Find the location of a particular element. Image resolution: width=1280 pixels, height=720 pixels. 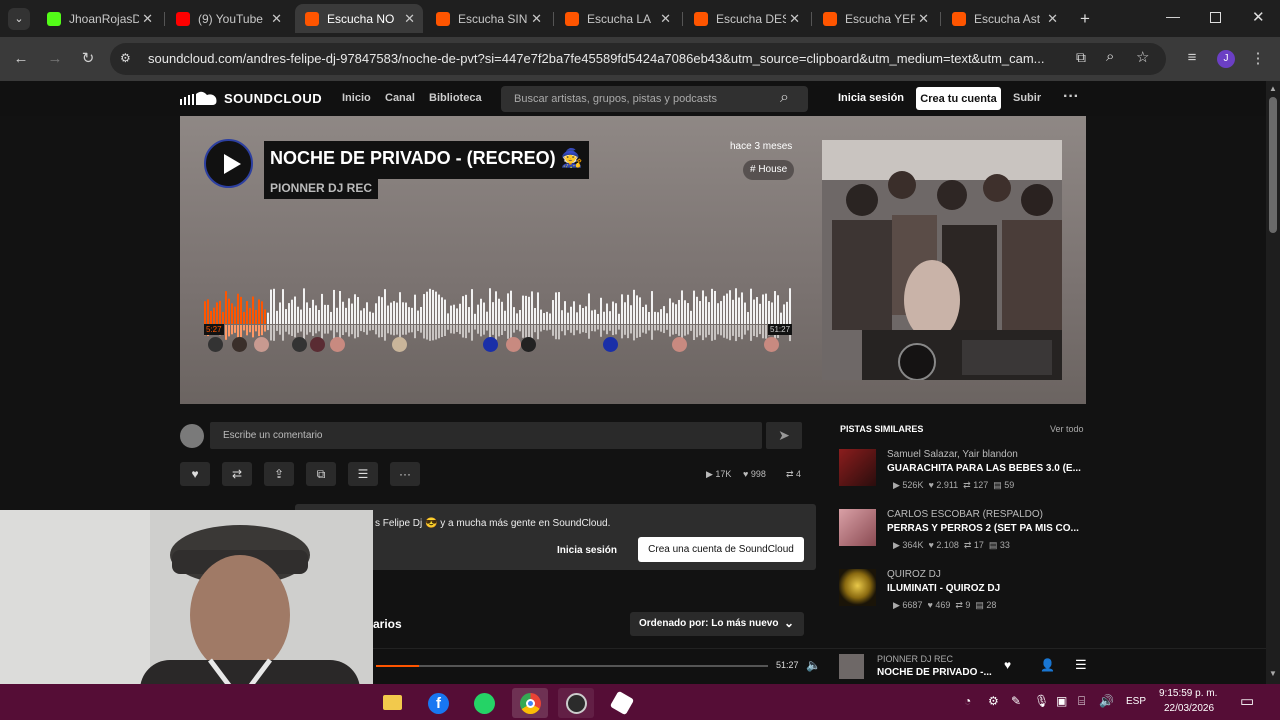

tab-kick: JhoanRojasD ✕ is located at coordinates (99, 18).